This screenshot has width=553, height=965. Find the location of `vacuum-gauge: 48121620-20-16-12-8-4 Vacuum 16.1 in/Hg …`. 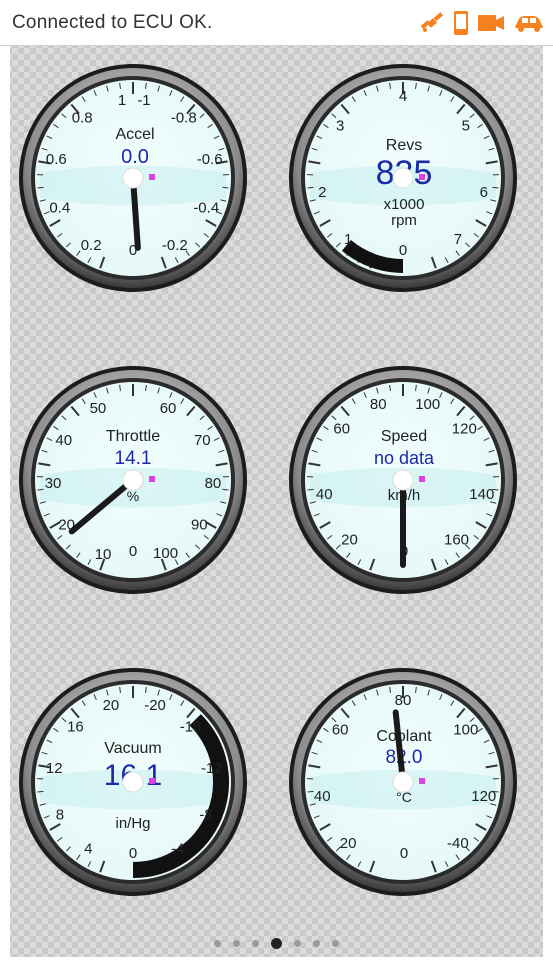

vacuum-gauge: 48121620-20-16-12-8-4 Vacuum 16.1 in/Hg … is located at coordinates (133, 782).